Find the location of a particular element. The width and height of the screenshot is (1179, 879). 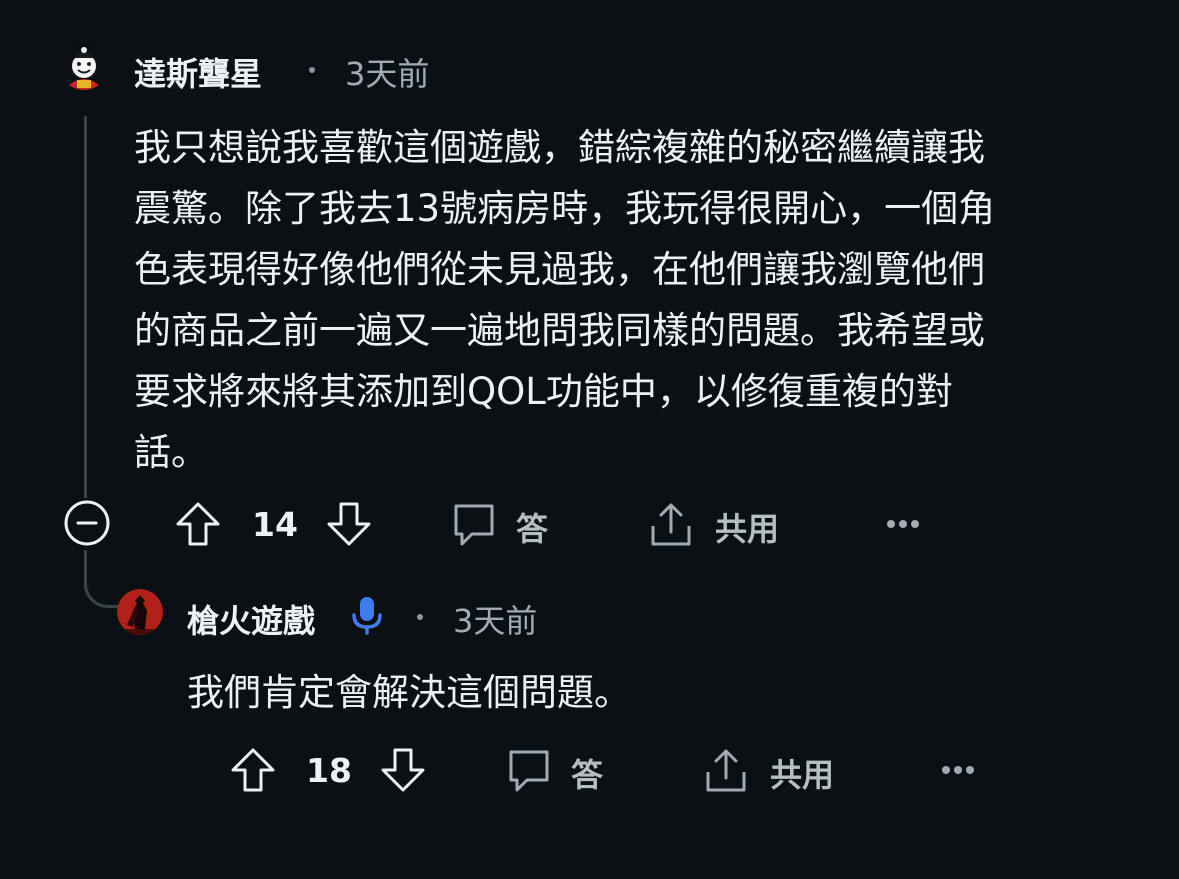

vote-count: 18 is located at coordinates (329, 770).